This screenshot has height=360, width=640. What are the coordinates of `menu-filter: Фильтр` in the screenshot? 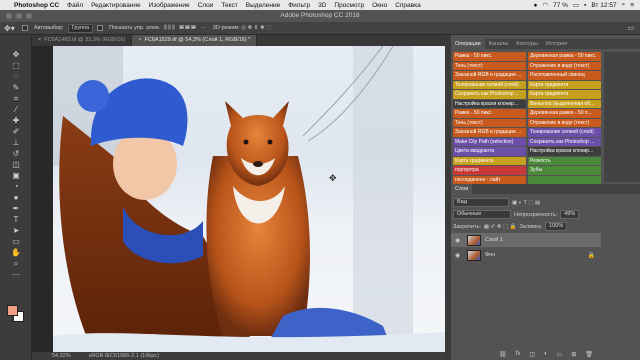 It's located at (299, 5).